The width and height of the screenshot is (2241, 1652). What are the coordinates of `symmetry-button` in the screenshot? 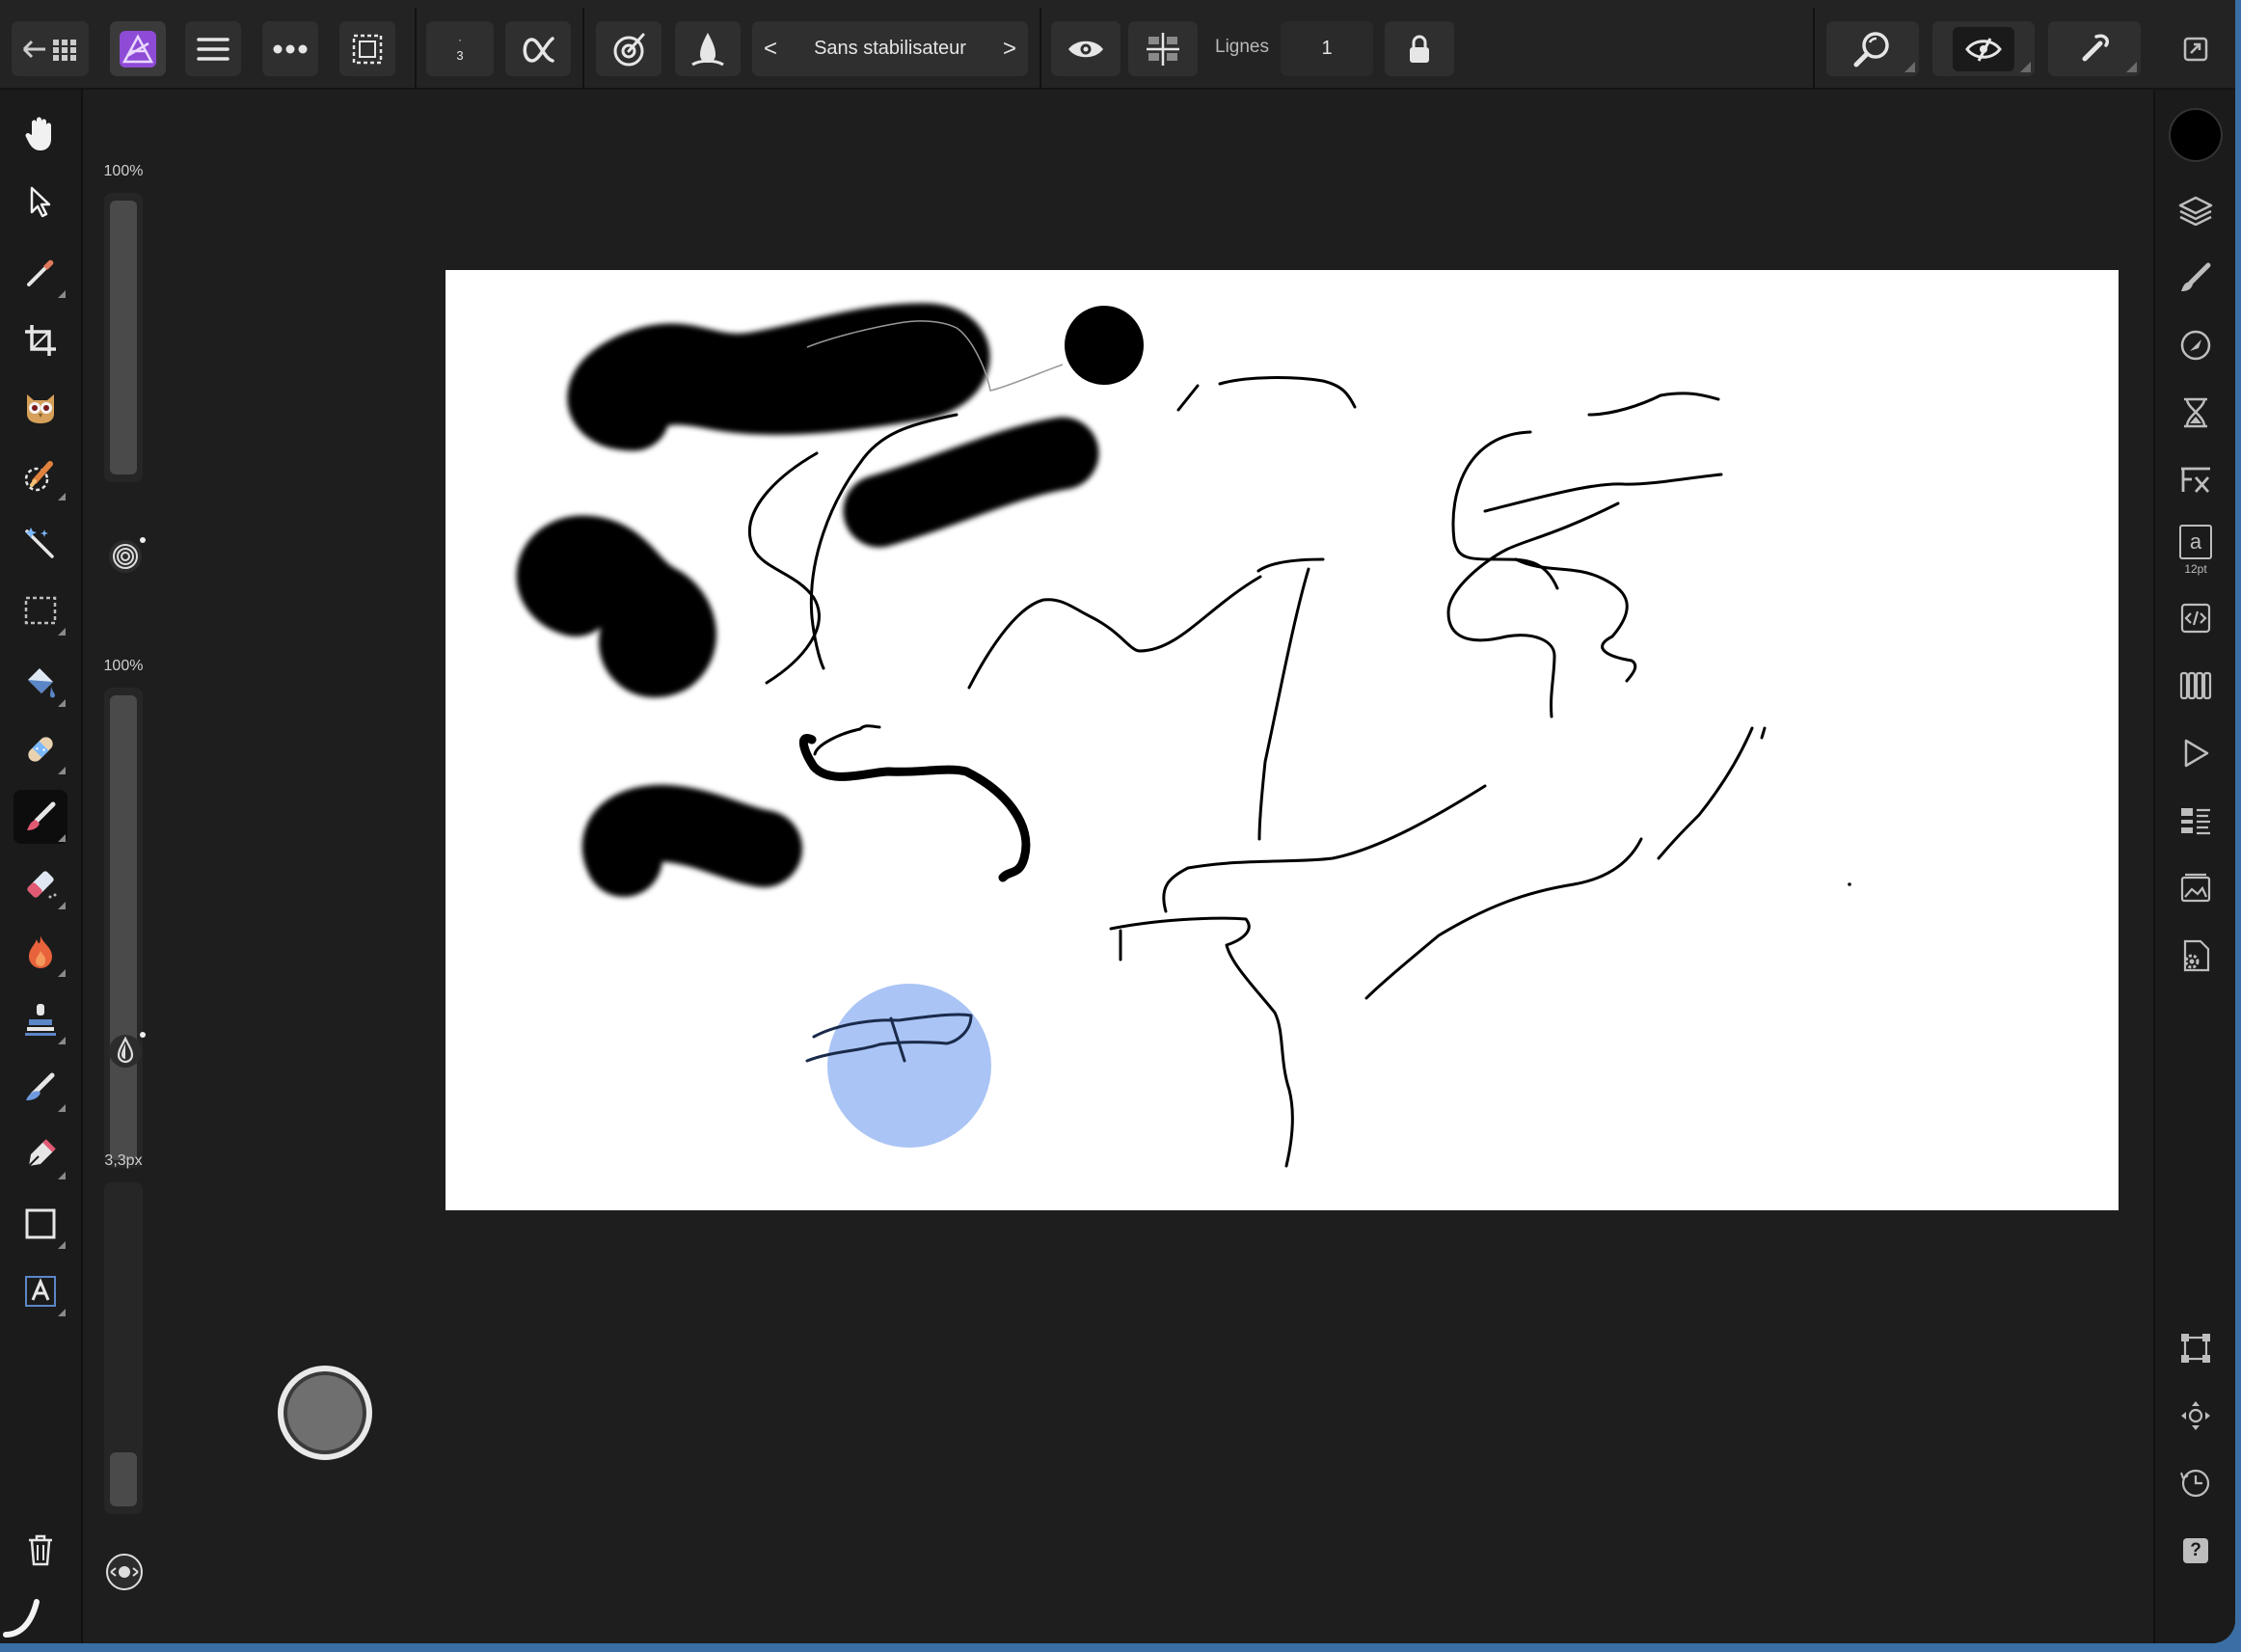 It's located at (1163, 48).